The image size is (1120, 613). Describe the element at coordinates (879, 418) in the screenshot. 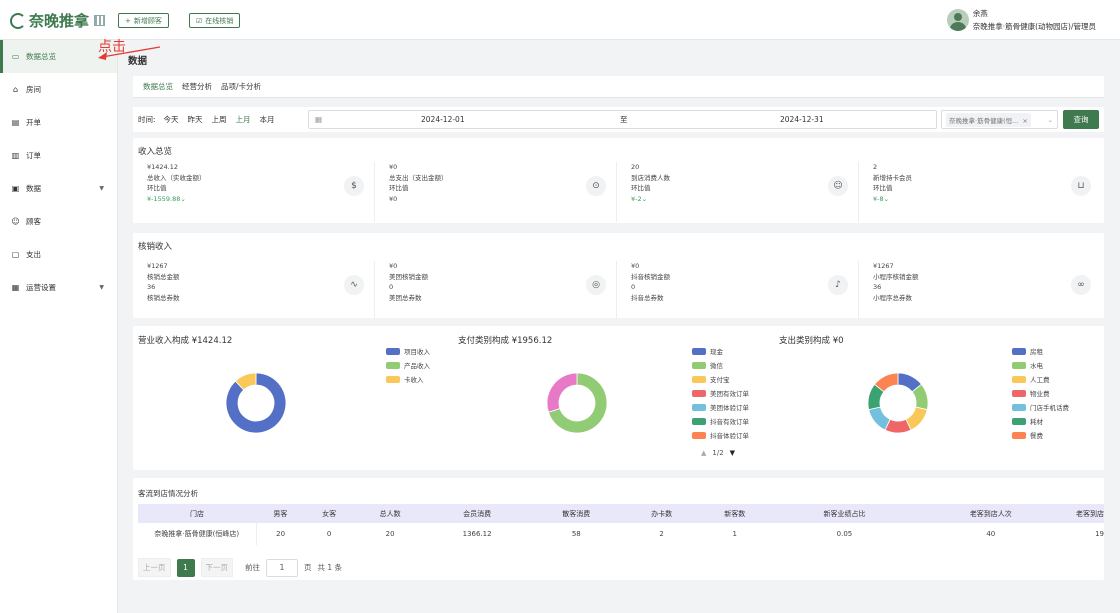

I see `donut-slice-门店手机话费` at that location.